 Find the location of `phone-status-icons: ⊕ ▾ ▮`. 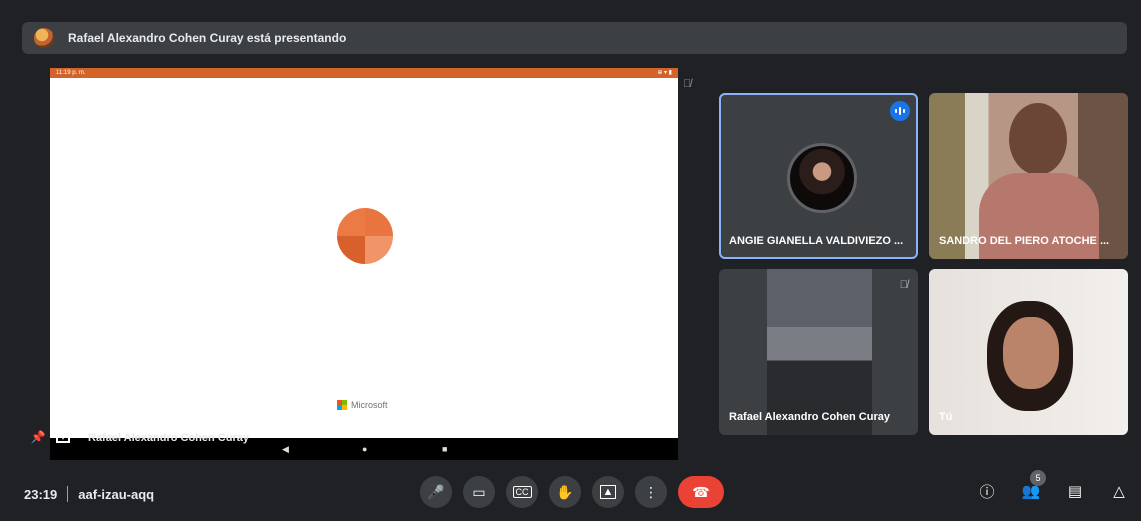

phone-status-icons: ⊕ ▾ ▮ is located at coordinates (664, 73).